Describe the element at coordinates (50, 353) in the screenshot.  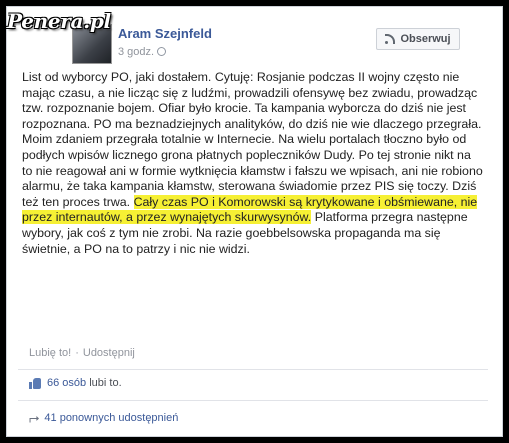
I see `like-link: Lubię to!` at that location.